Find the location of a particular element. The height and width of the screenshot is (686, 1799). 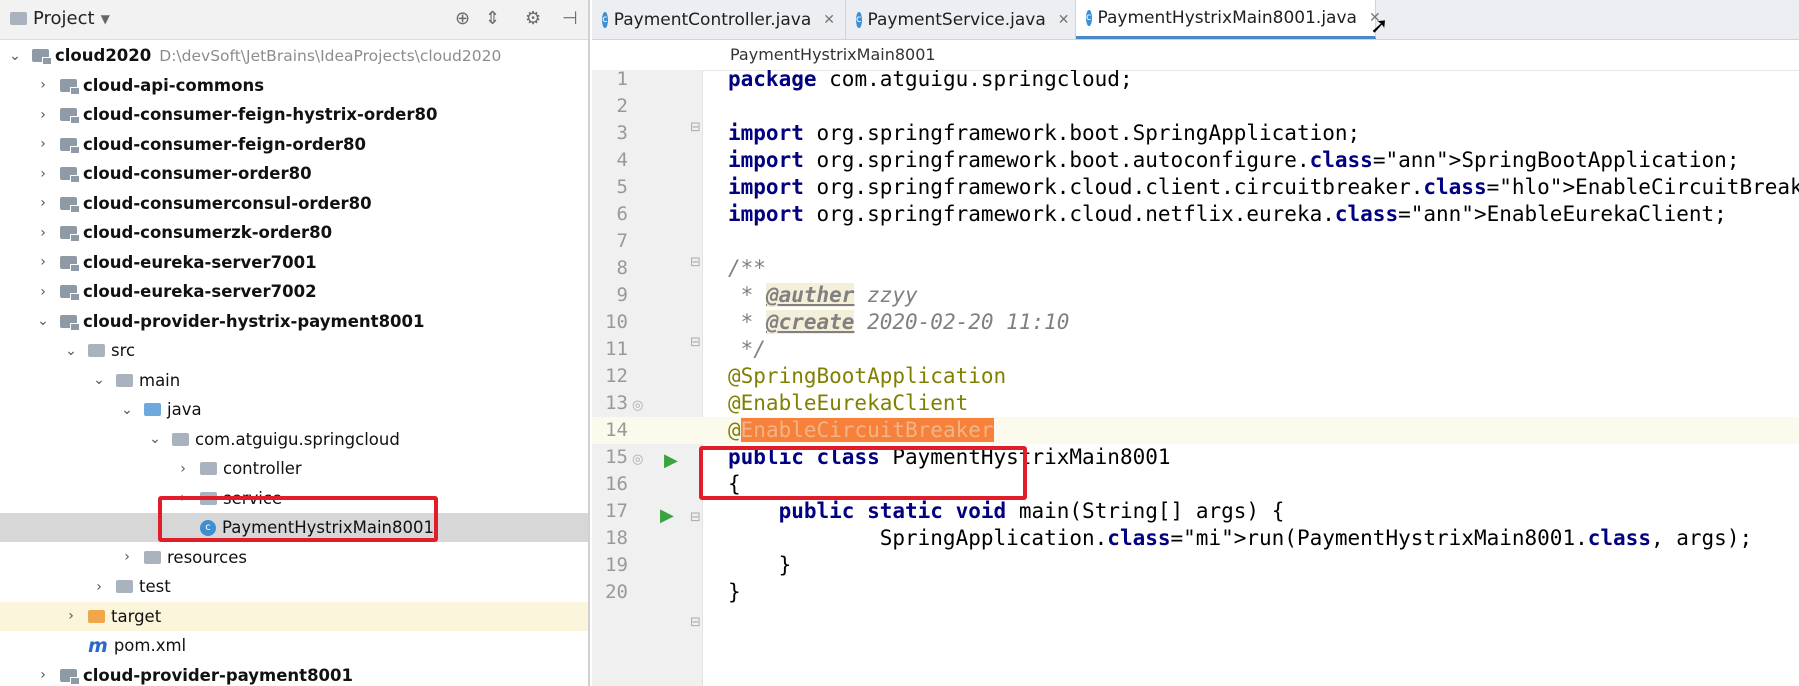

code-line: 14 @EnableCircuitBreaker is located at coordinates (1195, 430).